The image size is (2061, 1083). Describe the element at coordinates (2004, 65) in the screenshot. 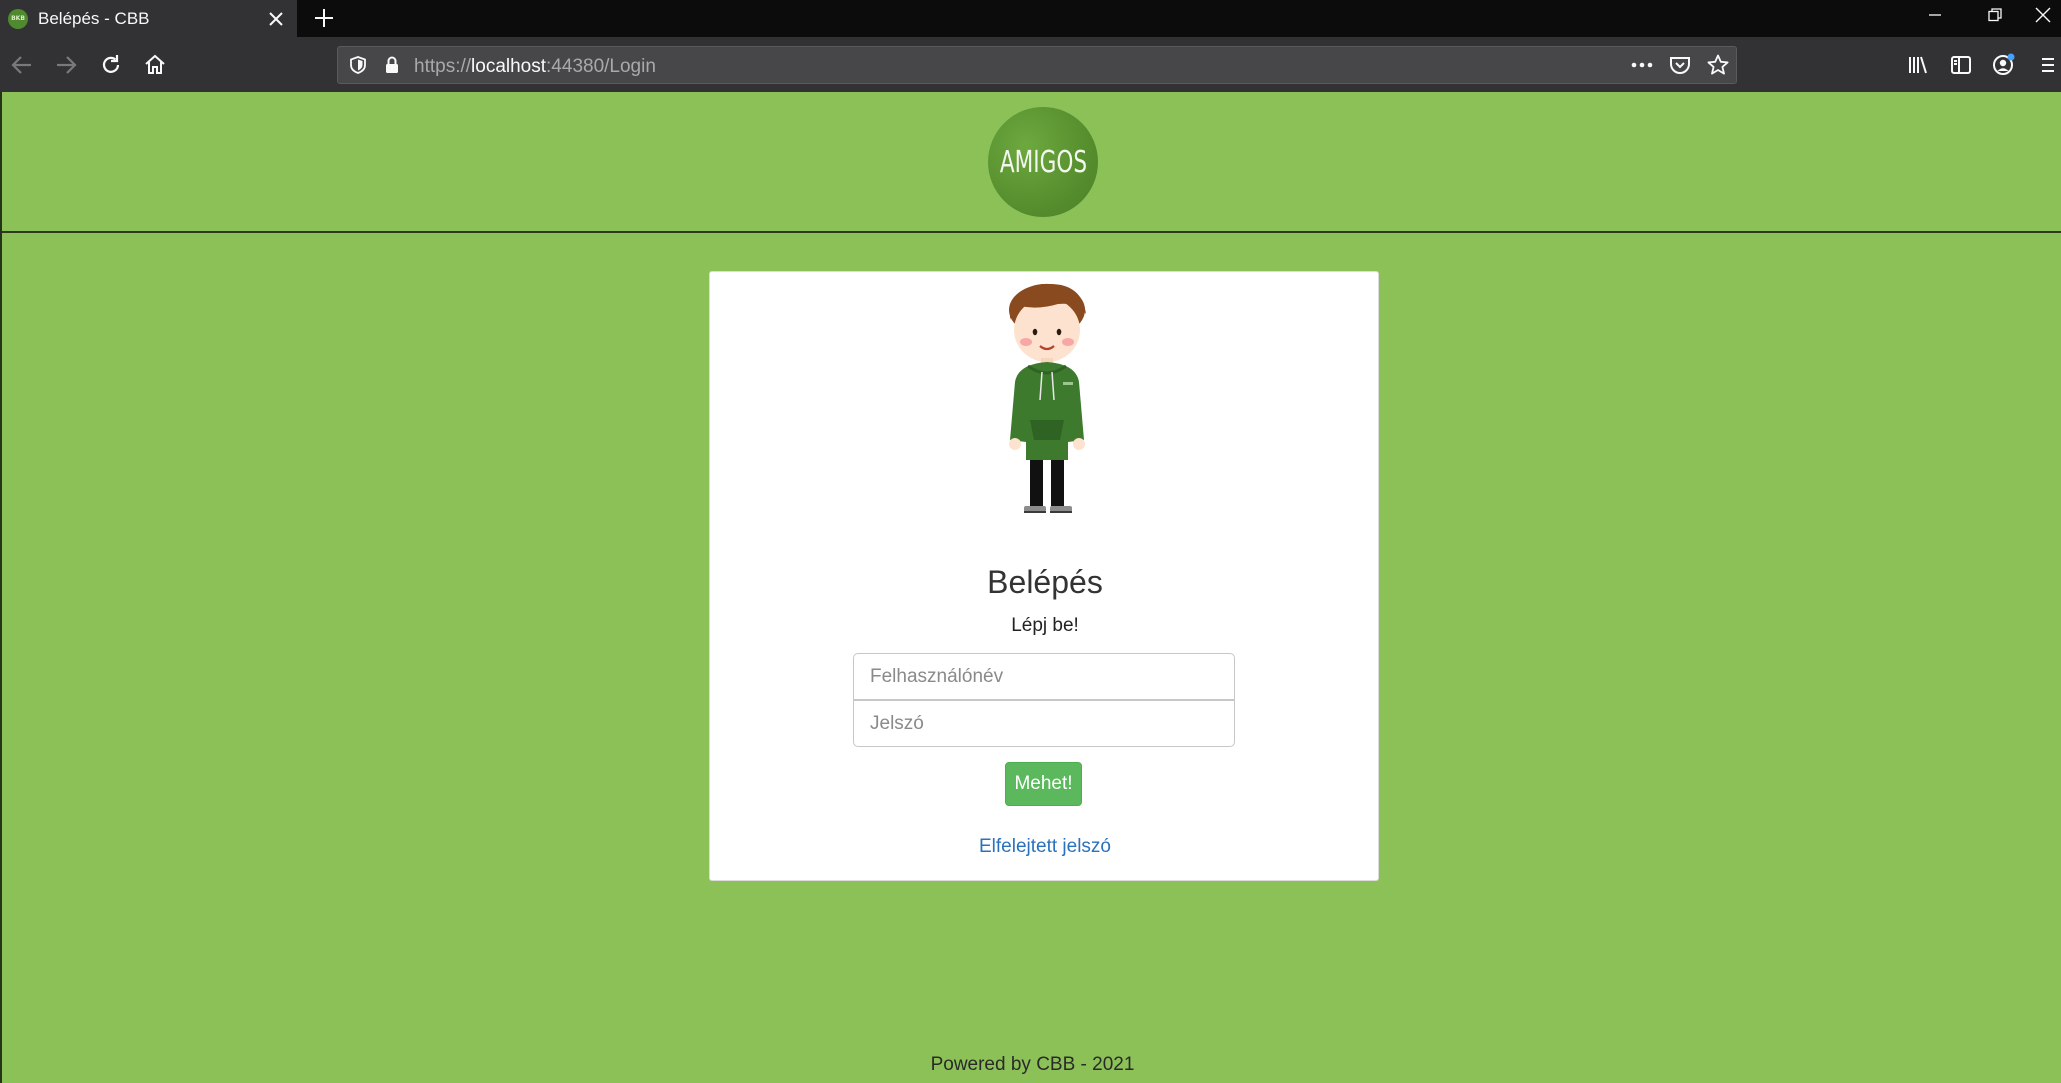

I see `account-icon` at that location.